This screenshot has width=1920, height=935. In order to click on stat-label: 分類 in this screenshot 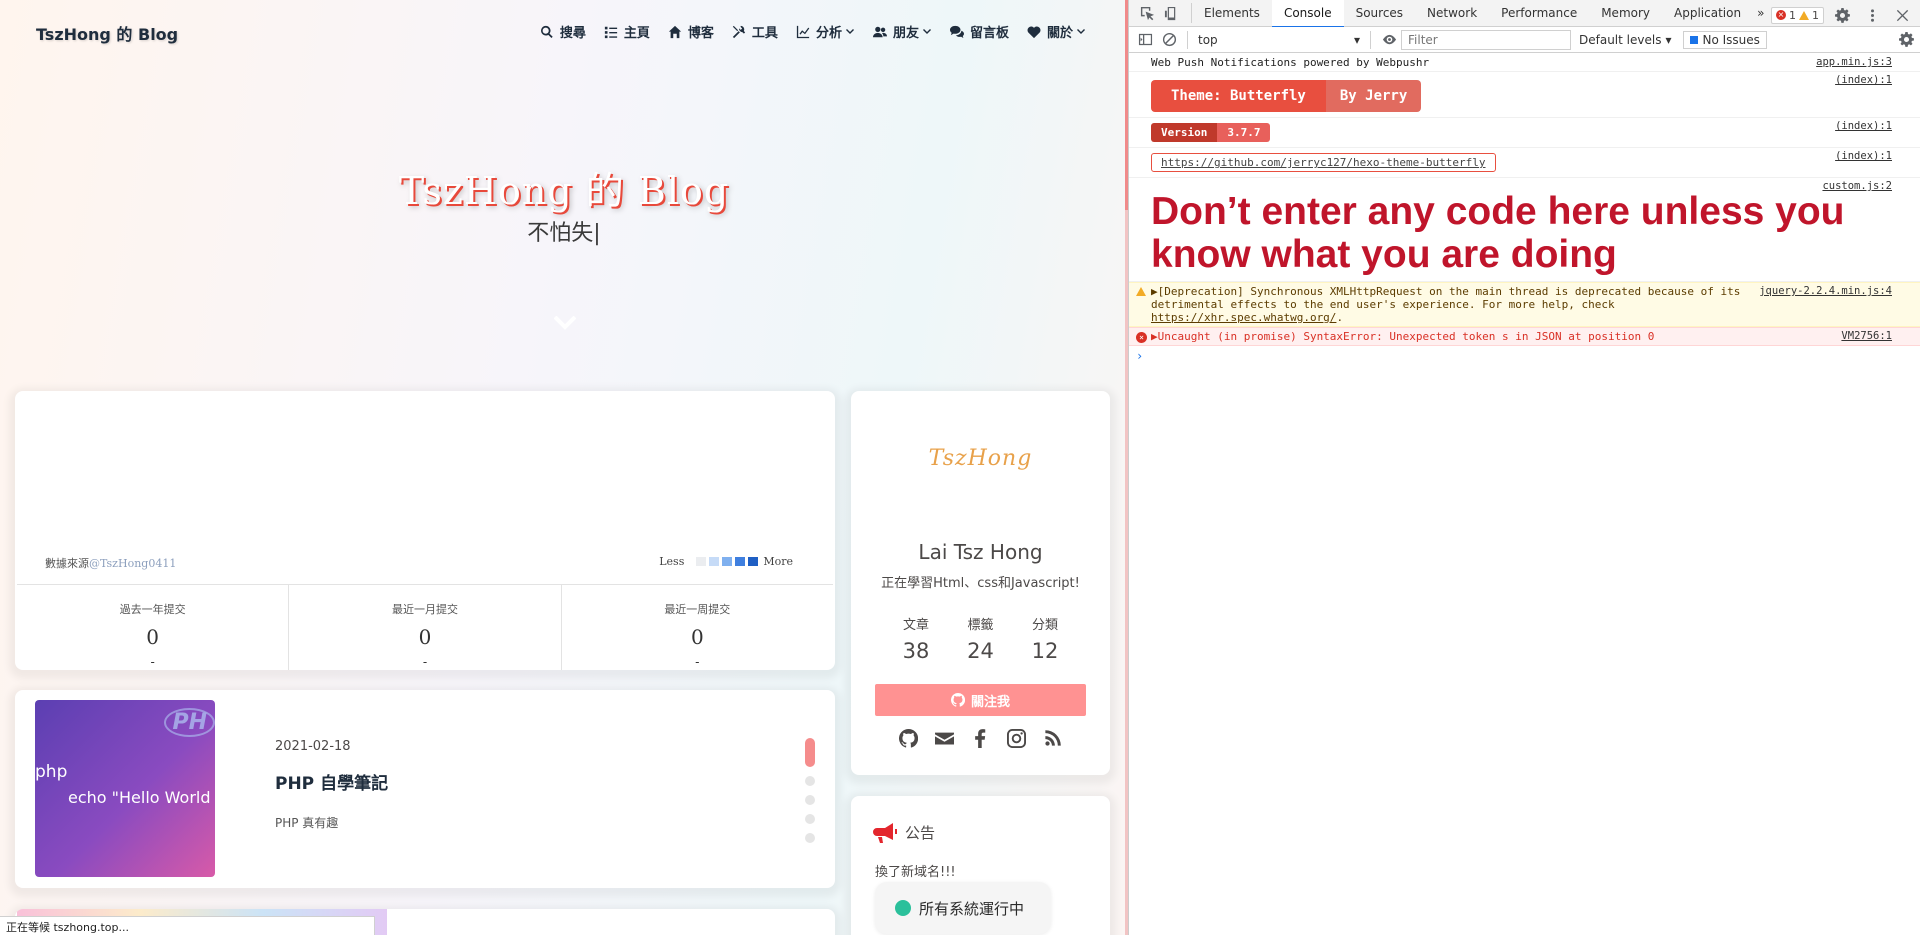, I will do `click(1044, 625)`.